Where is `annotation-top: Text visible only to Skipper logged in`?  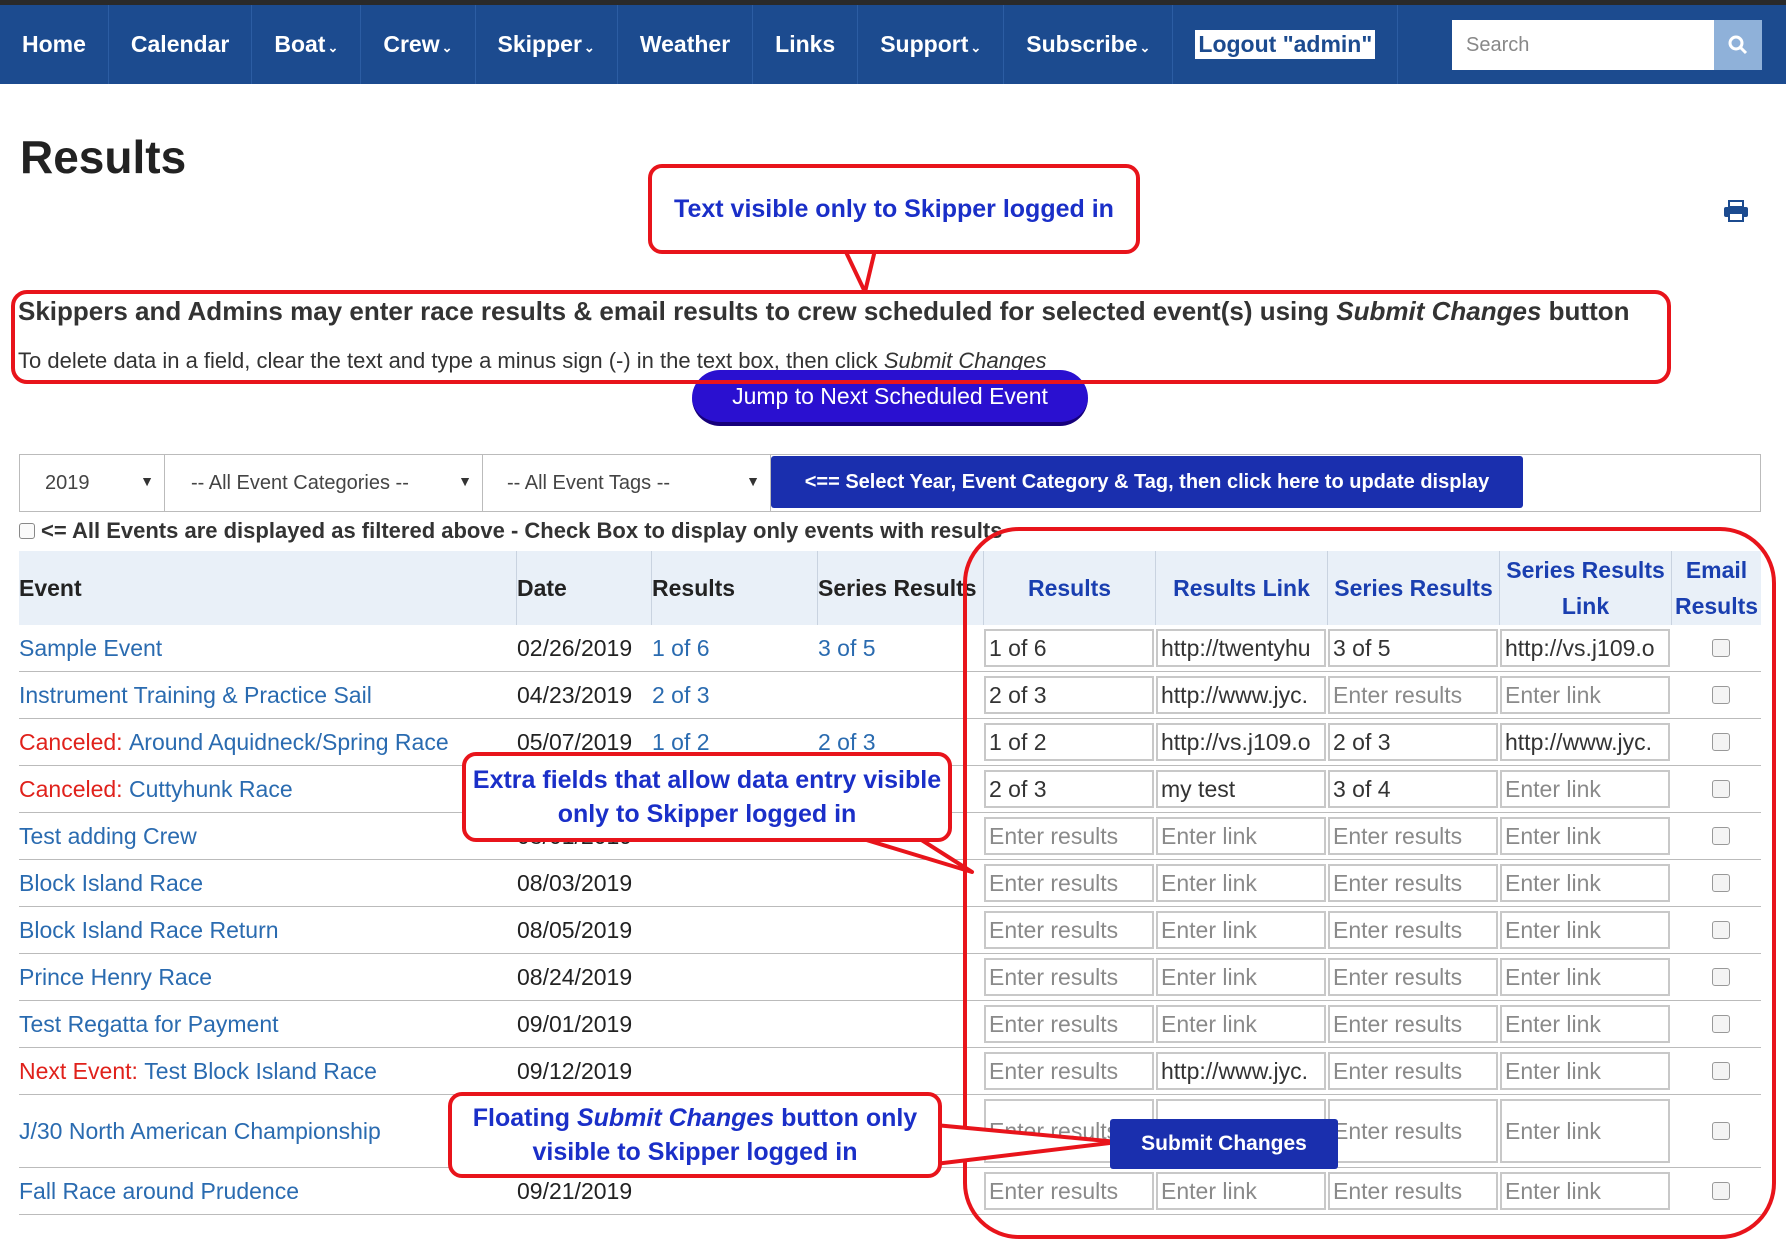 annotation-top: Text visible only to Skipper logged in is located at coordinates (894, 209).